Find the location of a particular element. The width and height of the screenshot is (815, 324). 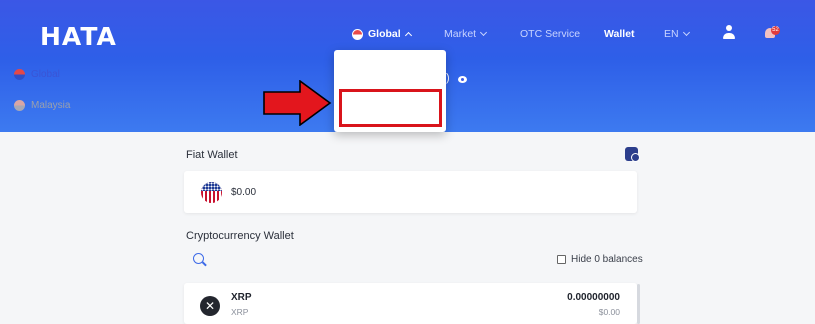

chevron-up-icon is located at coordinates (408, 35).